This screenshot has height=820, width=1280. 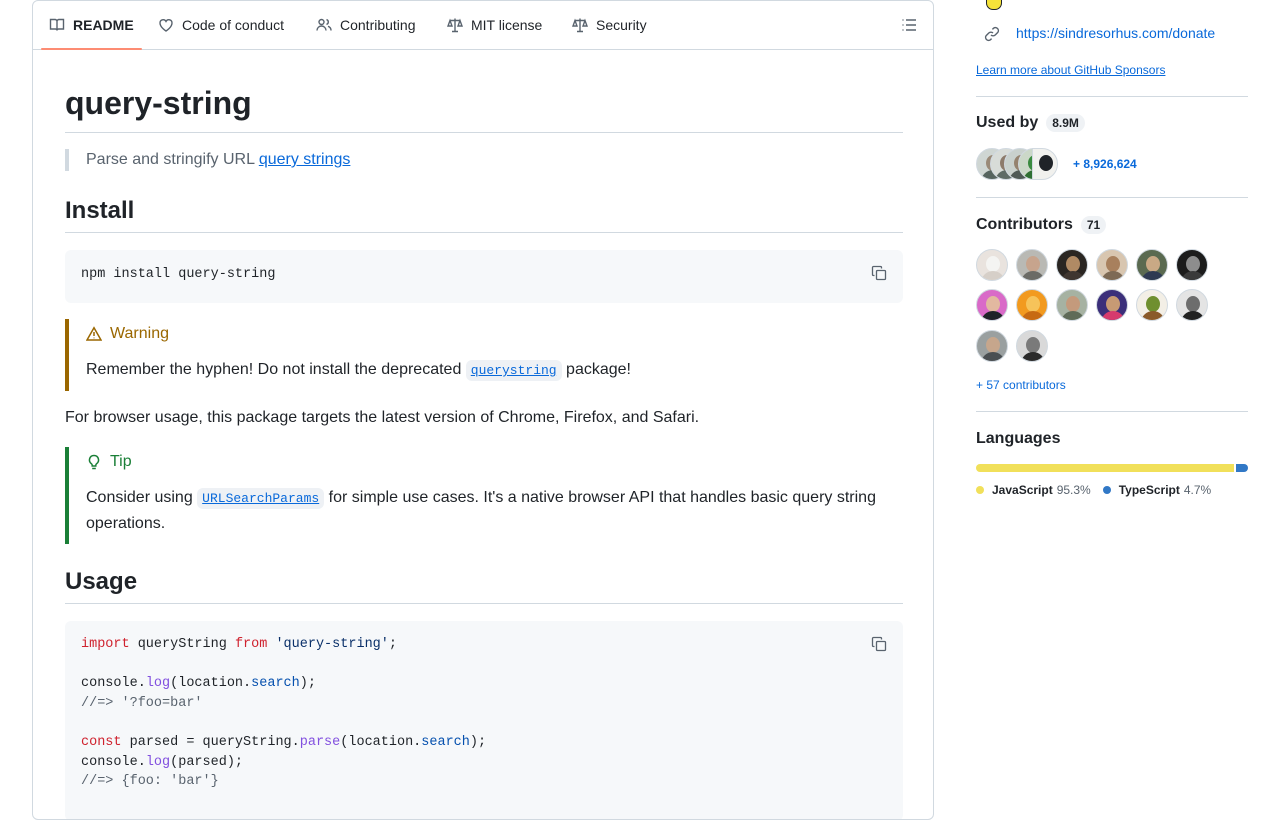 I want to click on donate-link: https://sindresorhus.com/donate, so click(x=1115, y=33).